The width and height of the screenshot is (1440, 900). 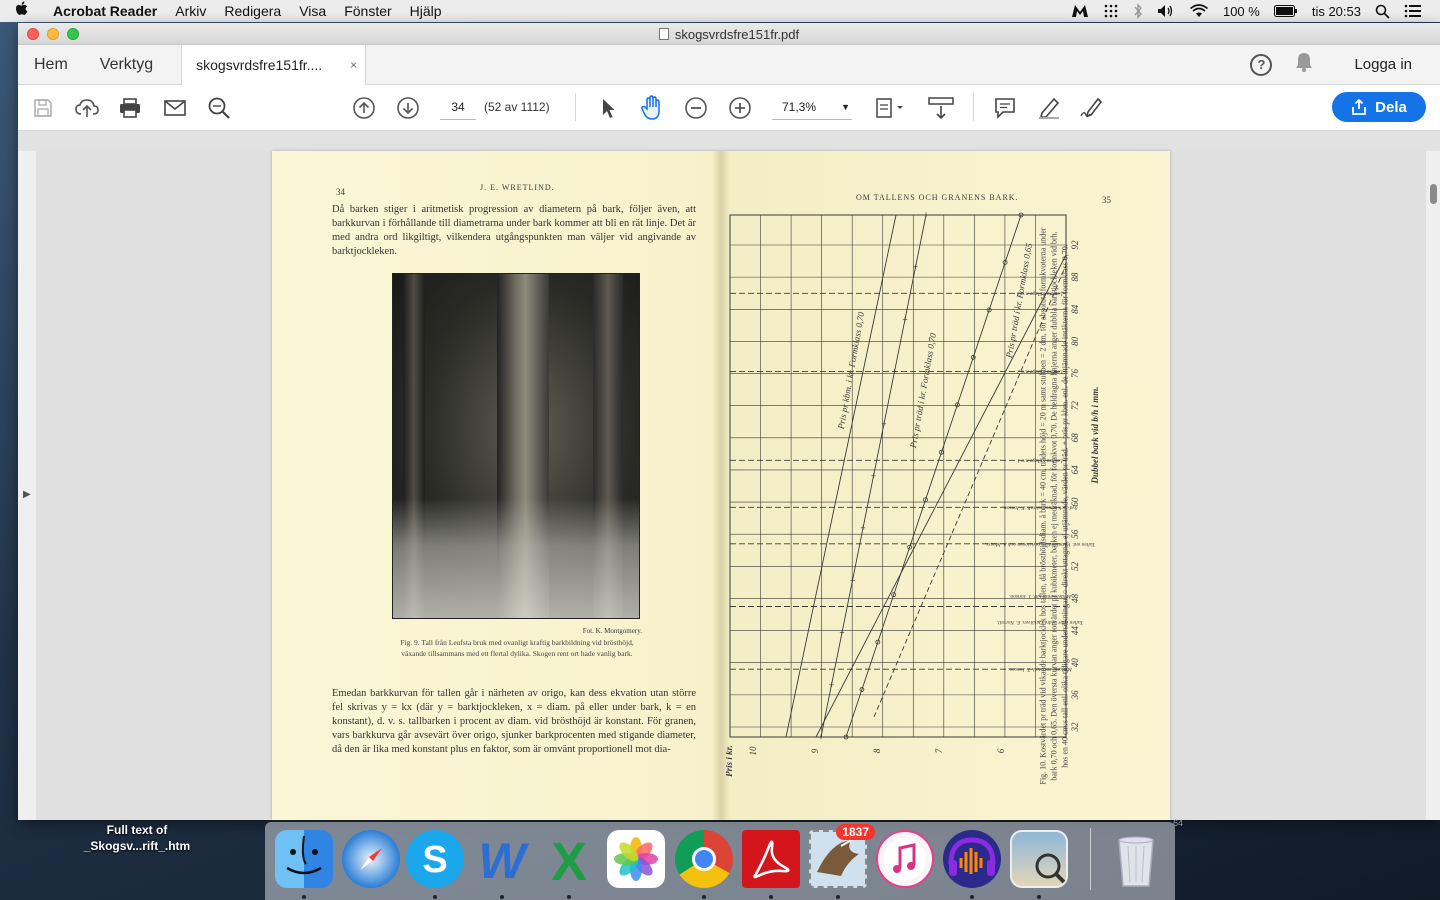 I want to click on preview-icon, so click(x=1039, y=859).